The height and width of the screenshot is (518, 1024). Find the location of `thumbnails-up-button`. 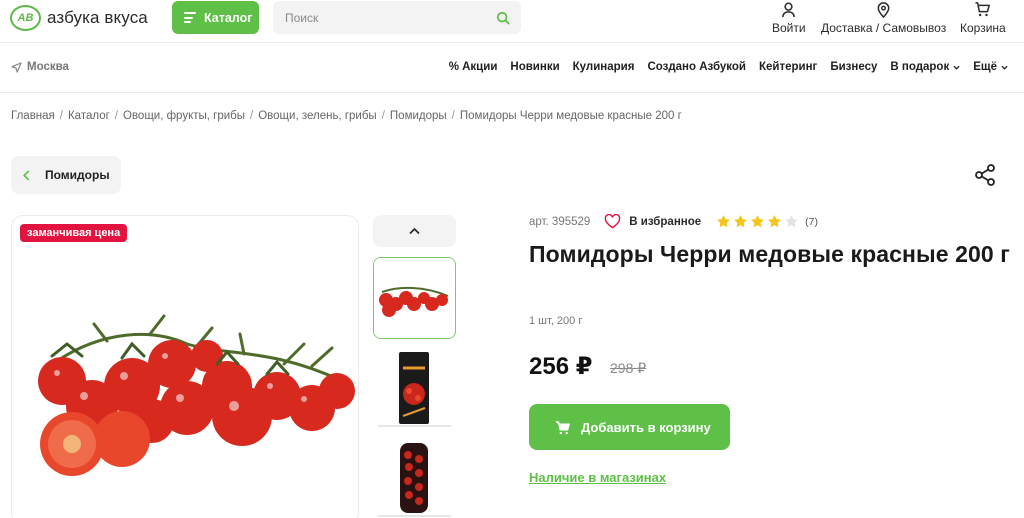

thumbnails-up-button is located at coordinates (414, 231).